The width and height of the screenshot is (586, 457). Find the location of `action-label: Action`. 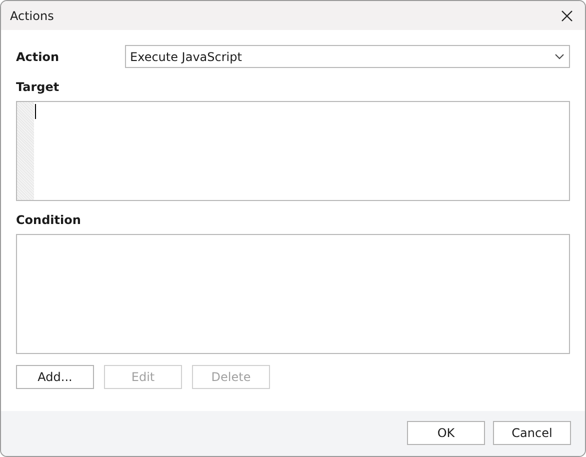

action-label: Action is located at coordinates (38, 57).